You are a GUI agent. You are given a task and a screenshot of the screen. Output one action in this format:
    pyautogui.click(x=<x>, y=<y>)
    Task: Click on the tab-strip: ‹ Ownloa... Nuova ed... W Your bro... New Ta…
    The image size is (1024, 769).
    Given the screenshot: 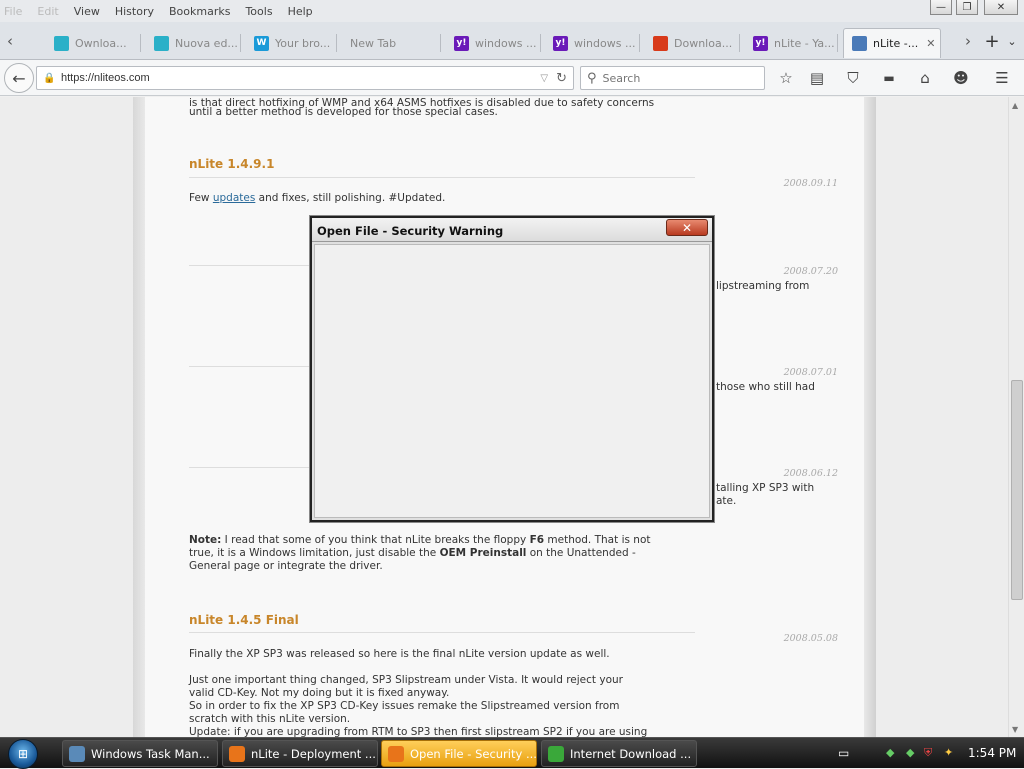 What is the action you would take?
    pyautogui.click(x=512, y=41)
    